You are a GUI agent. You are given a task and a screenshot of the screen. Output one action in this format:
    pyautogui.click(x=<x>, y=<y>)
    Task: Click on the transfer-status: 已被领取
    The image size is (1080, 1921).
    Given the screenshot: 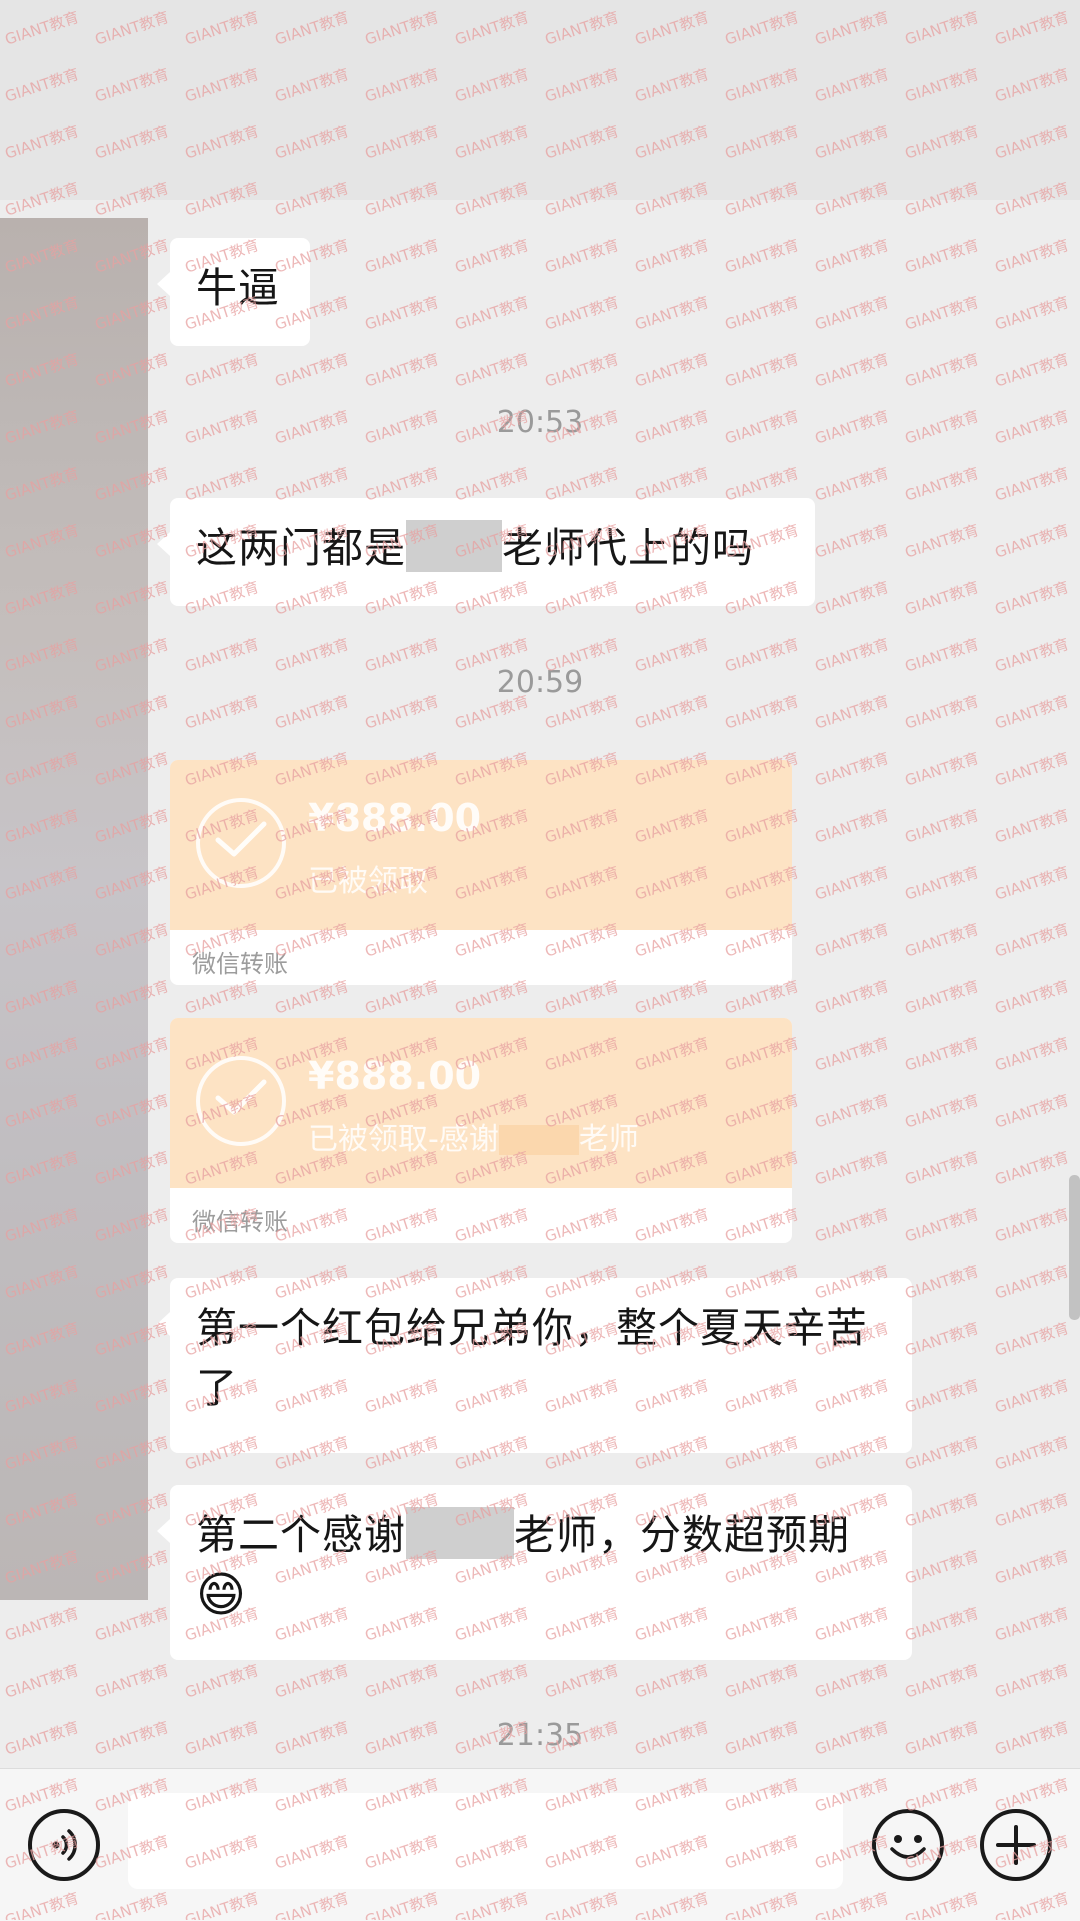 What is the action you would take?
    pyautogui.click(x=368, y=881)
    